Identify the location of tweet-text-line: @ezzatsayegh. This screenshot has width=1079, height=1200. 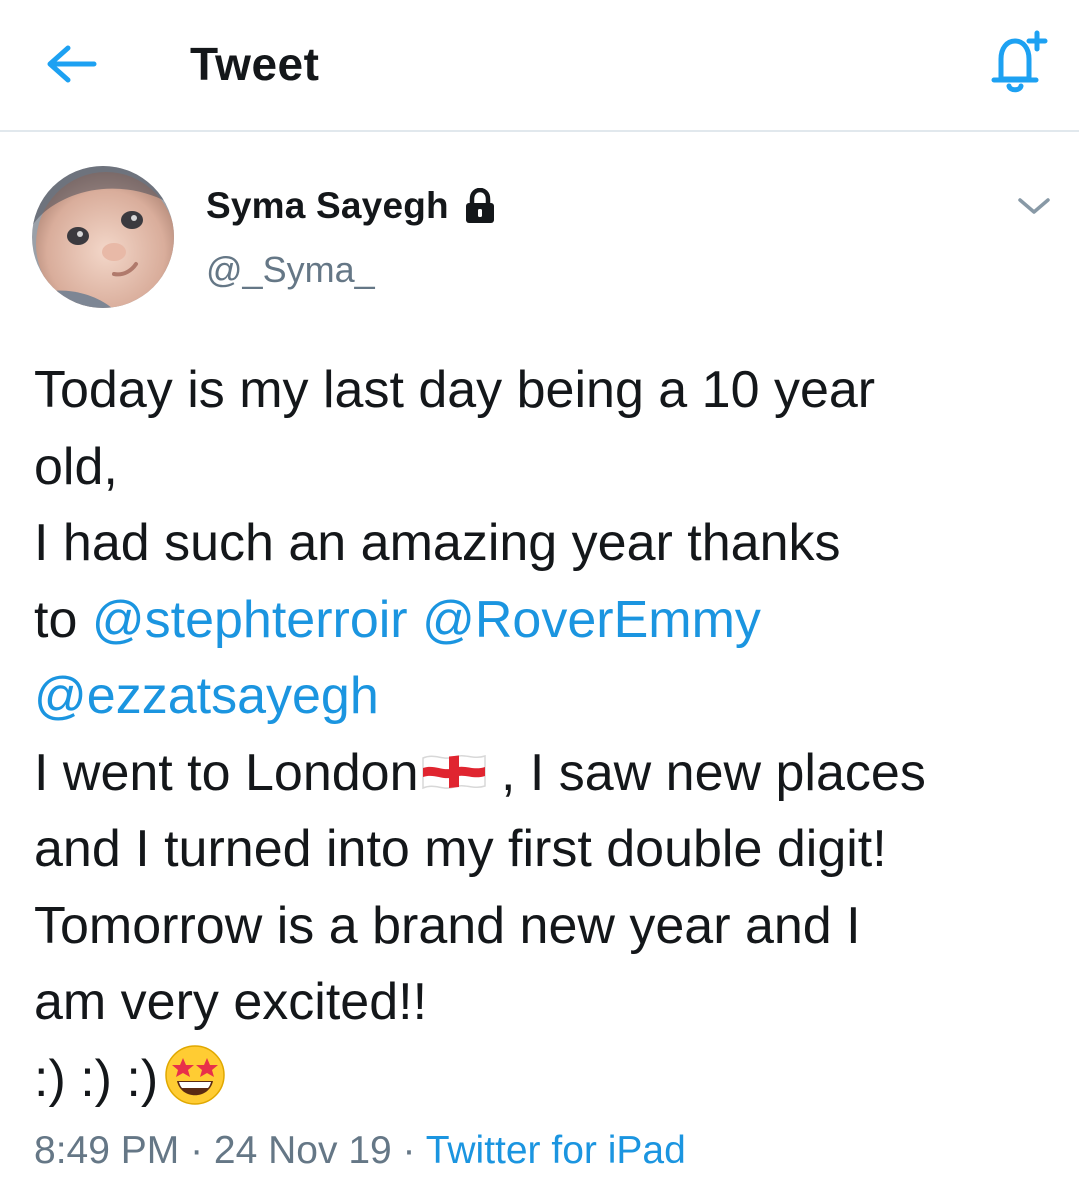
(549, 696).